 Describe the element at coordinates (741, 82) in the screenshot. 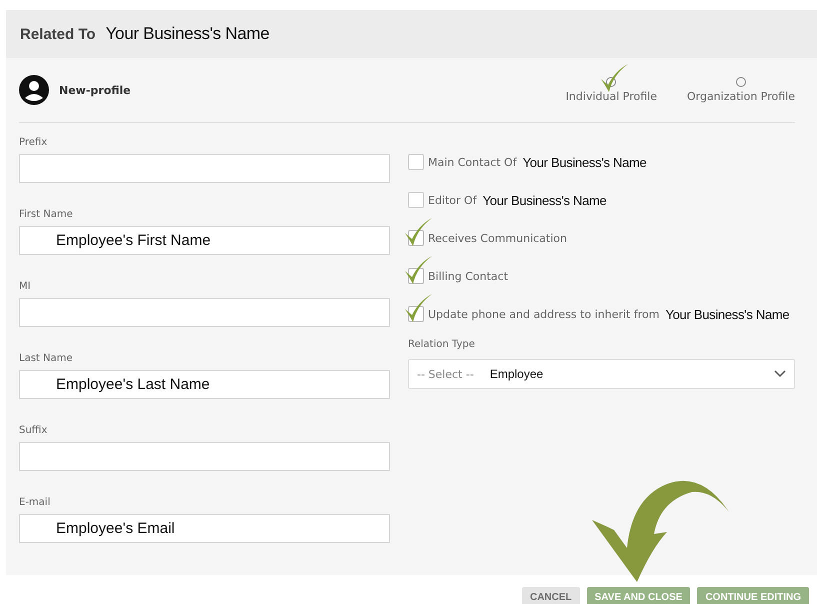

I see `radio-button` at that location.